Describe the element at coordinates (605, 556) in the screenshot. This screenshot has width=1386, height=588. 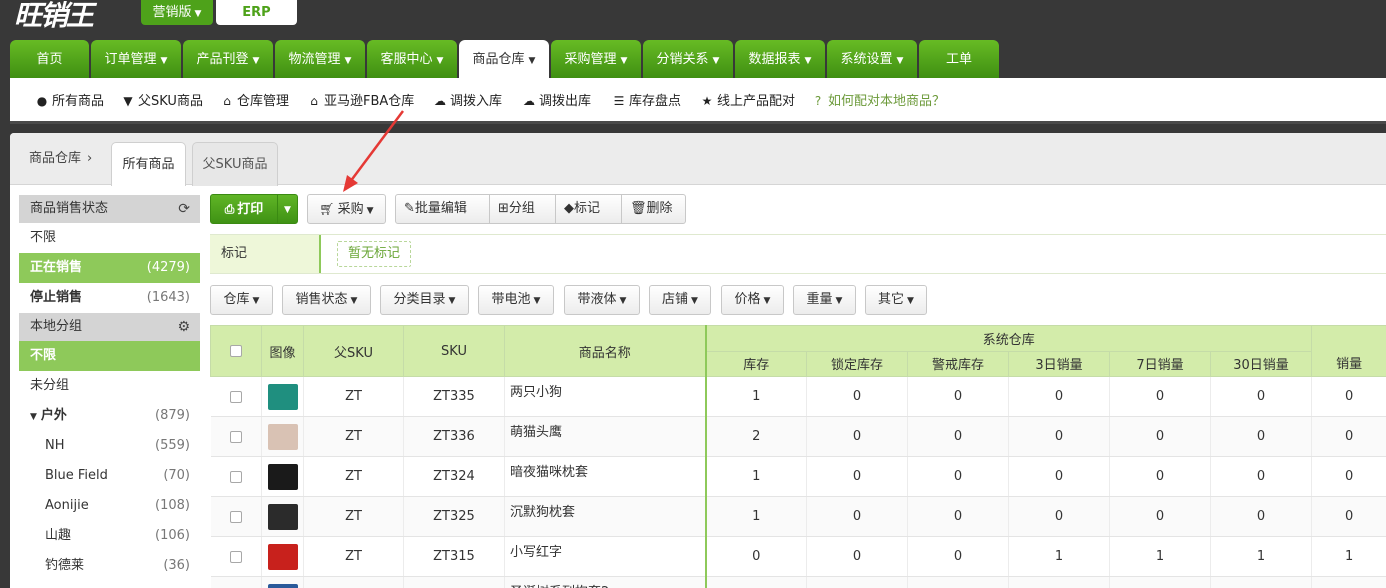
I see `product-name-cell: 小写红字` at that location.